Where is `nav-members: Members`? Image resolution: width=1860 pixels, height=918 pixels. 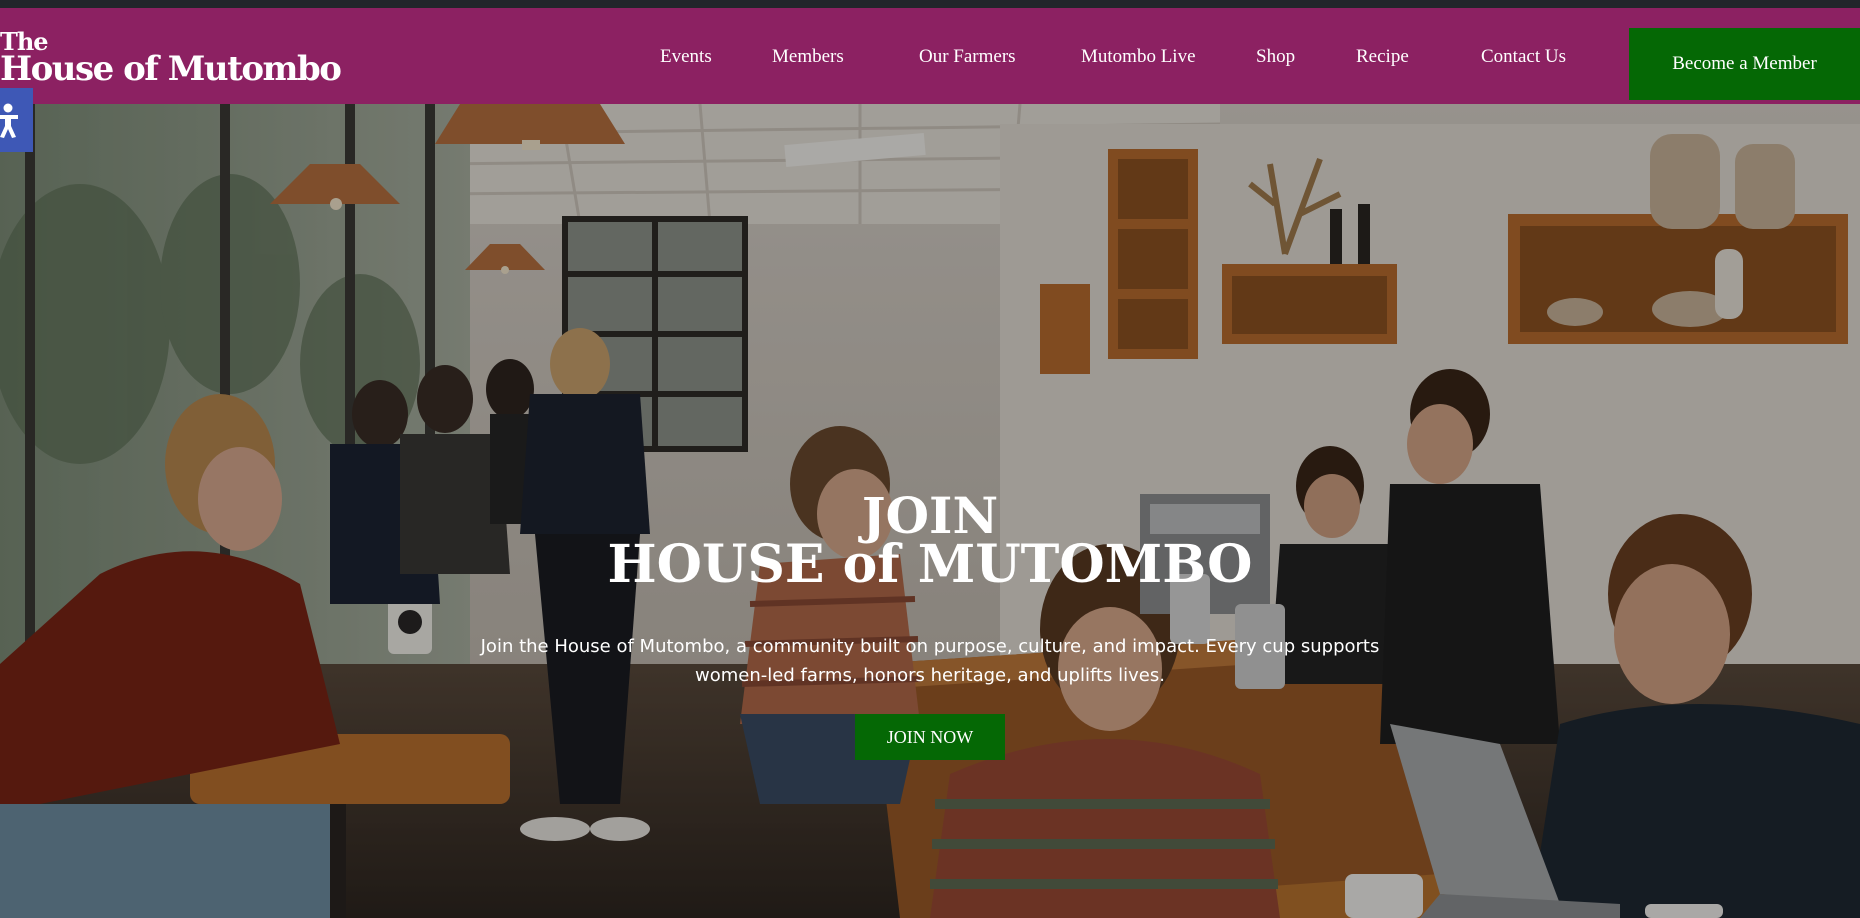 nav-members: Members is located at coordinates (808, 57).